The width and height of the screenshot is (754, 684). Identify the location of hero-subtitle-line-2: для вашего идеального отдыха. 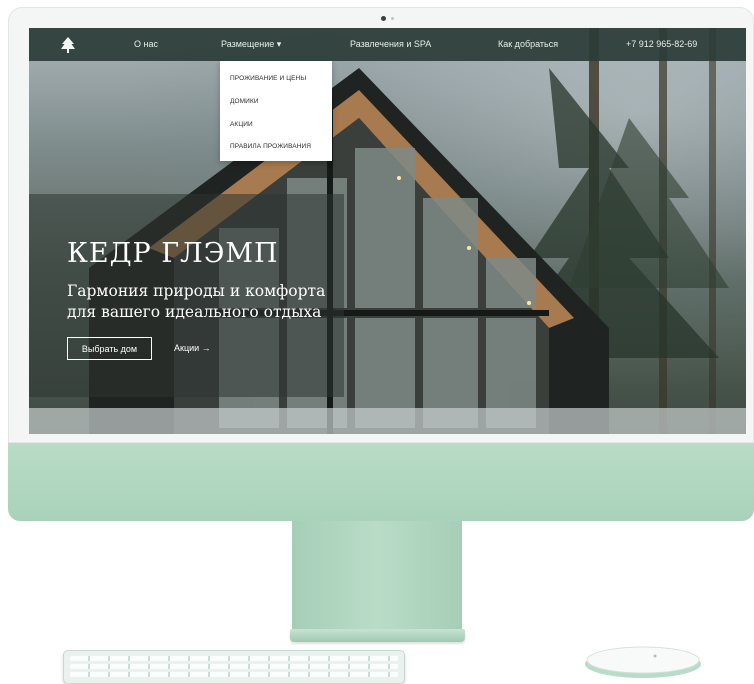
(194, 312).